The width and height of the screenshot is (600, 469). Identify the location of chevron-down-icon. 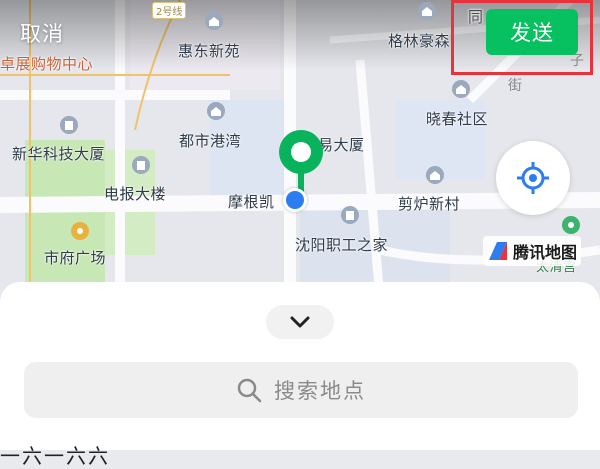
(300, 322).